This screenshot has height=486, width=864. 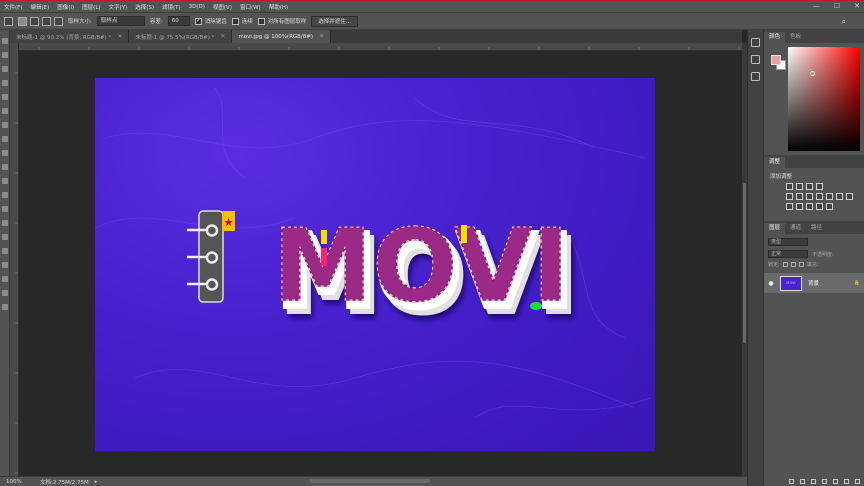 I want to click on gradient-map-icon, so click(x=819, y=206).